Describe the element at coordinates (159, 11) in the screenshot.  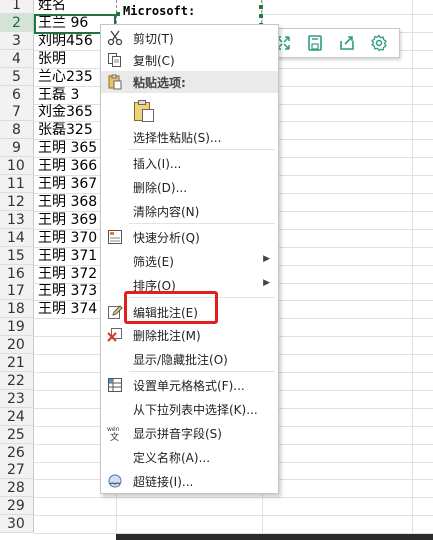
I see `comment-text: Microsoft:` at that location.